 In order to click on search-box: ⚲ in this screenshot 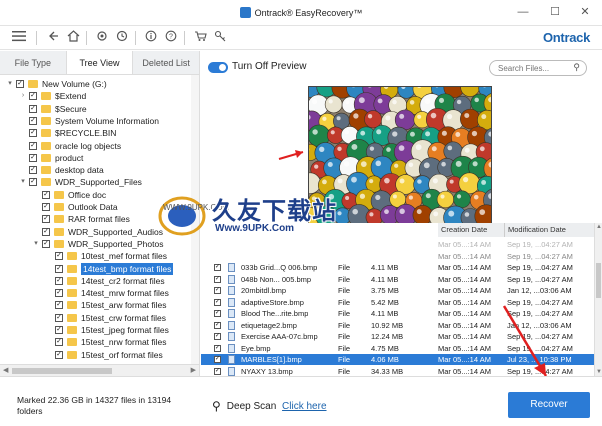, I will do `click(538, 68)`.